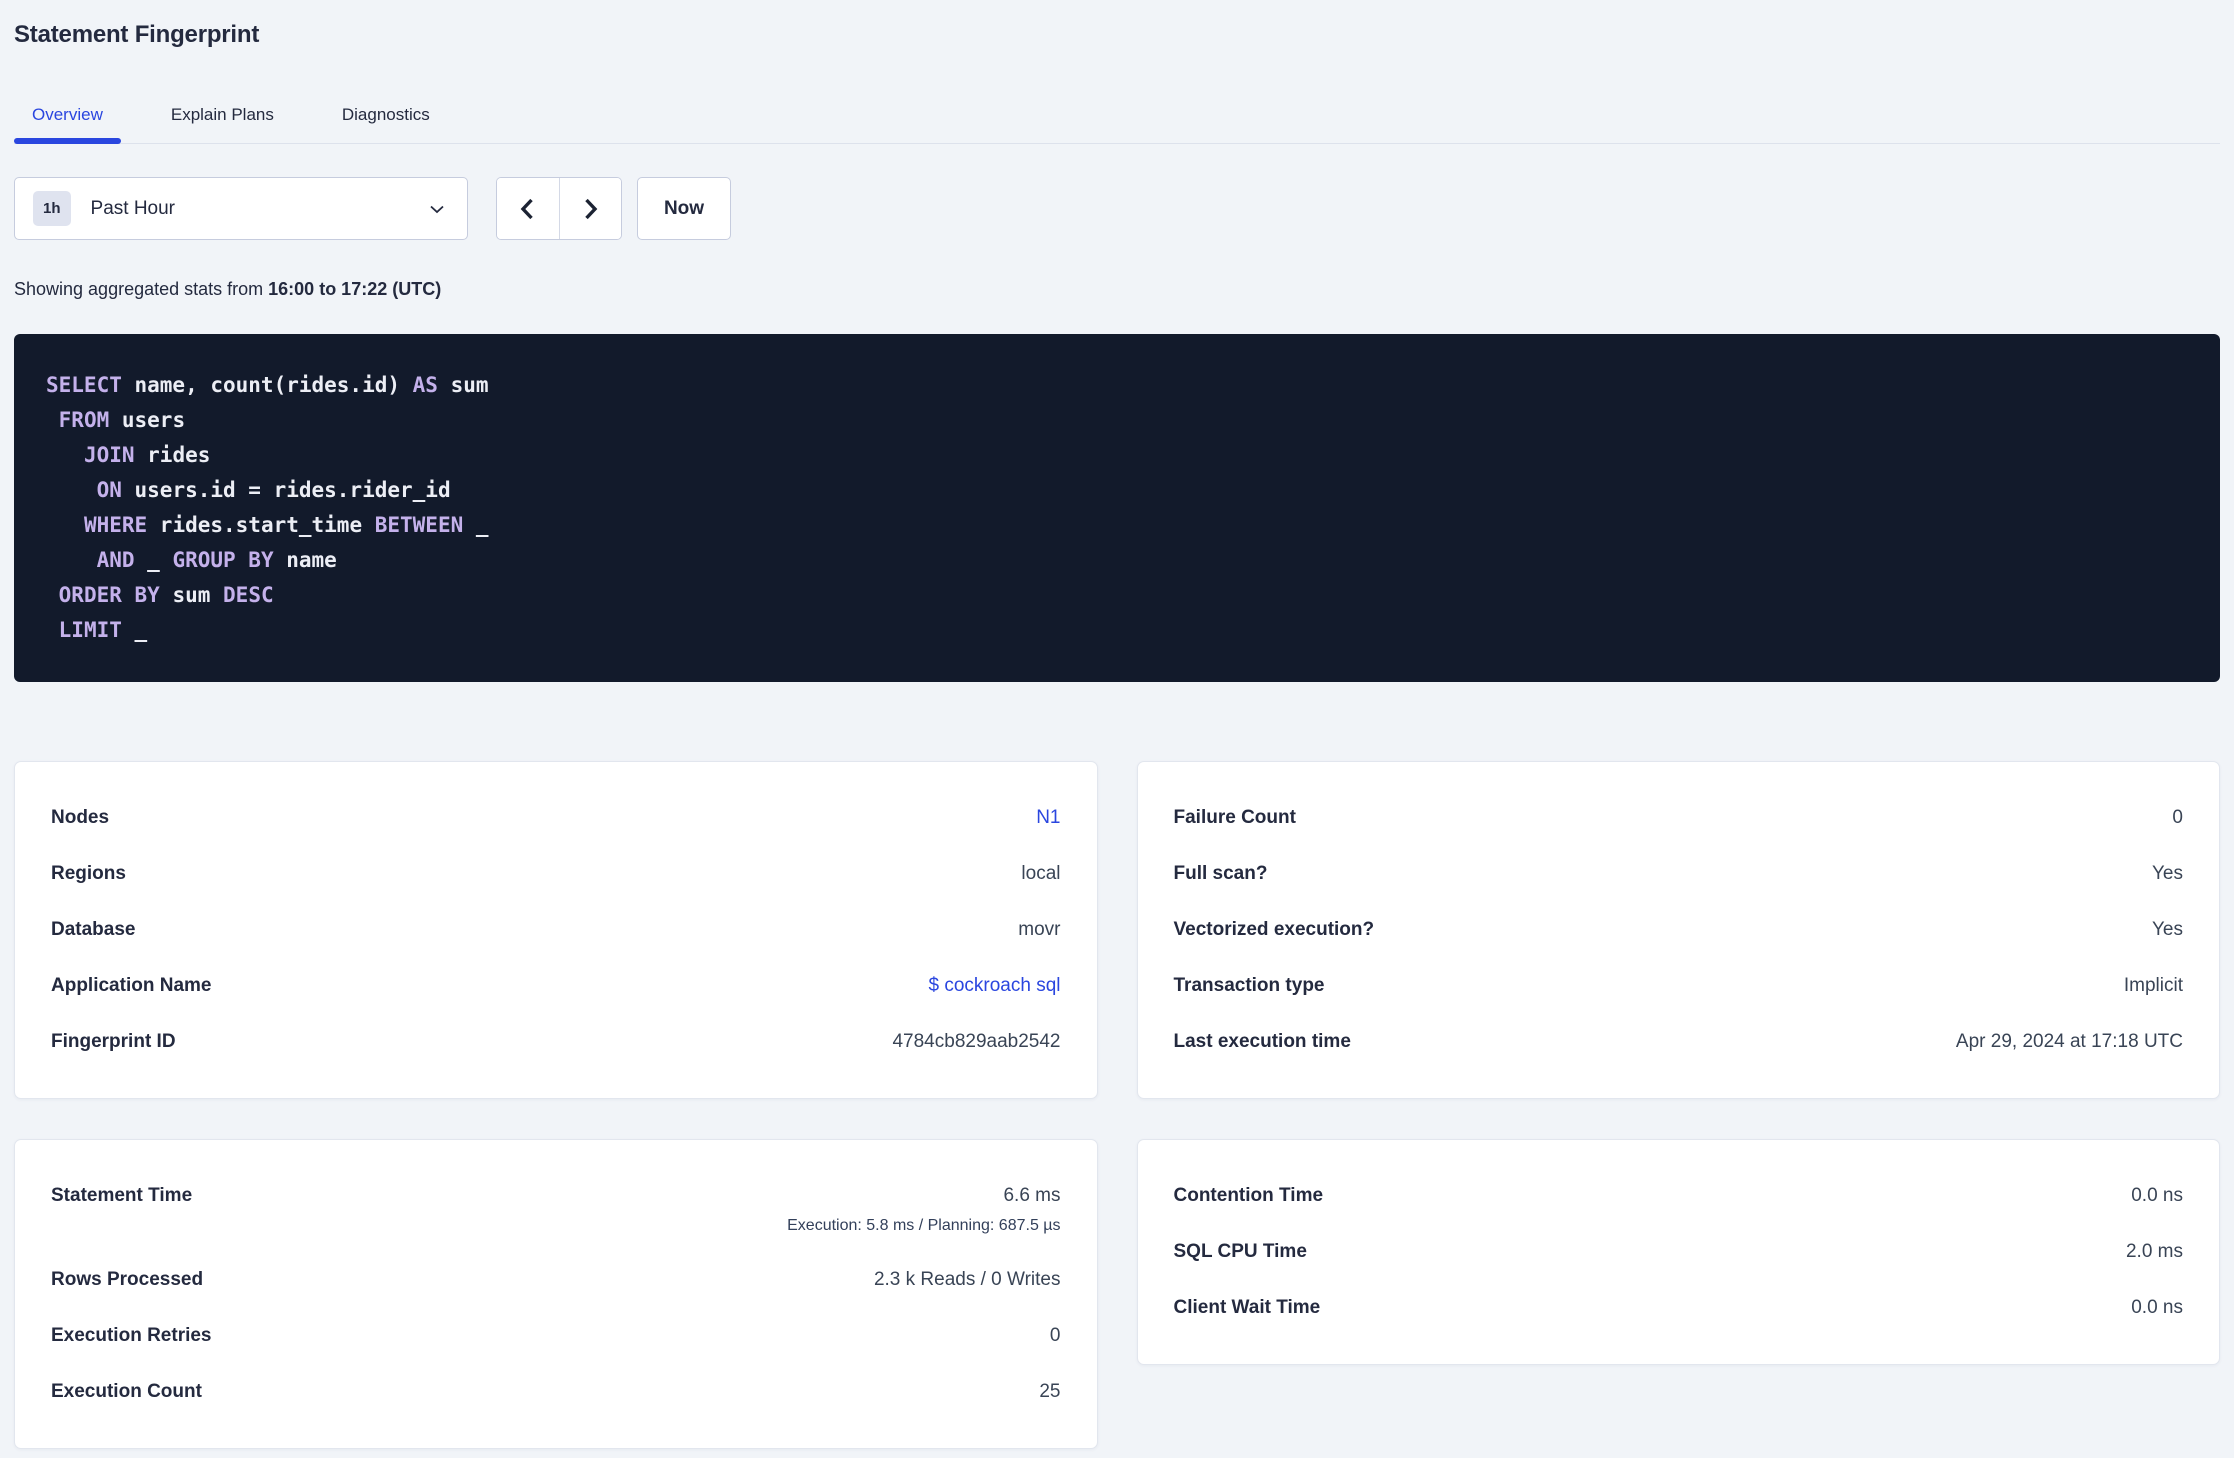  Describe the element at coordinates (1248, 1195) in the screenshot. I see `stat-label: Contention Time` at that location.